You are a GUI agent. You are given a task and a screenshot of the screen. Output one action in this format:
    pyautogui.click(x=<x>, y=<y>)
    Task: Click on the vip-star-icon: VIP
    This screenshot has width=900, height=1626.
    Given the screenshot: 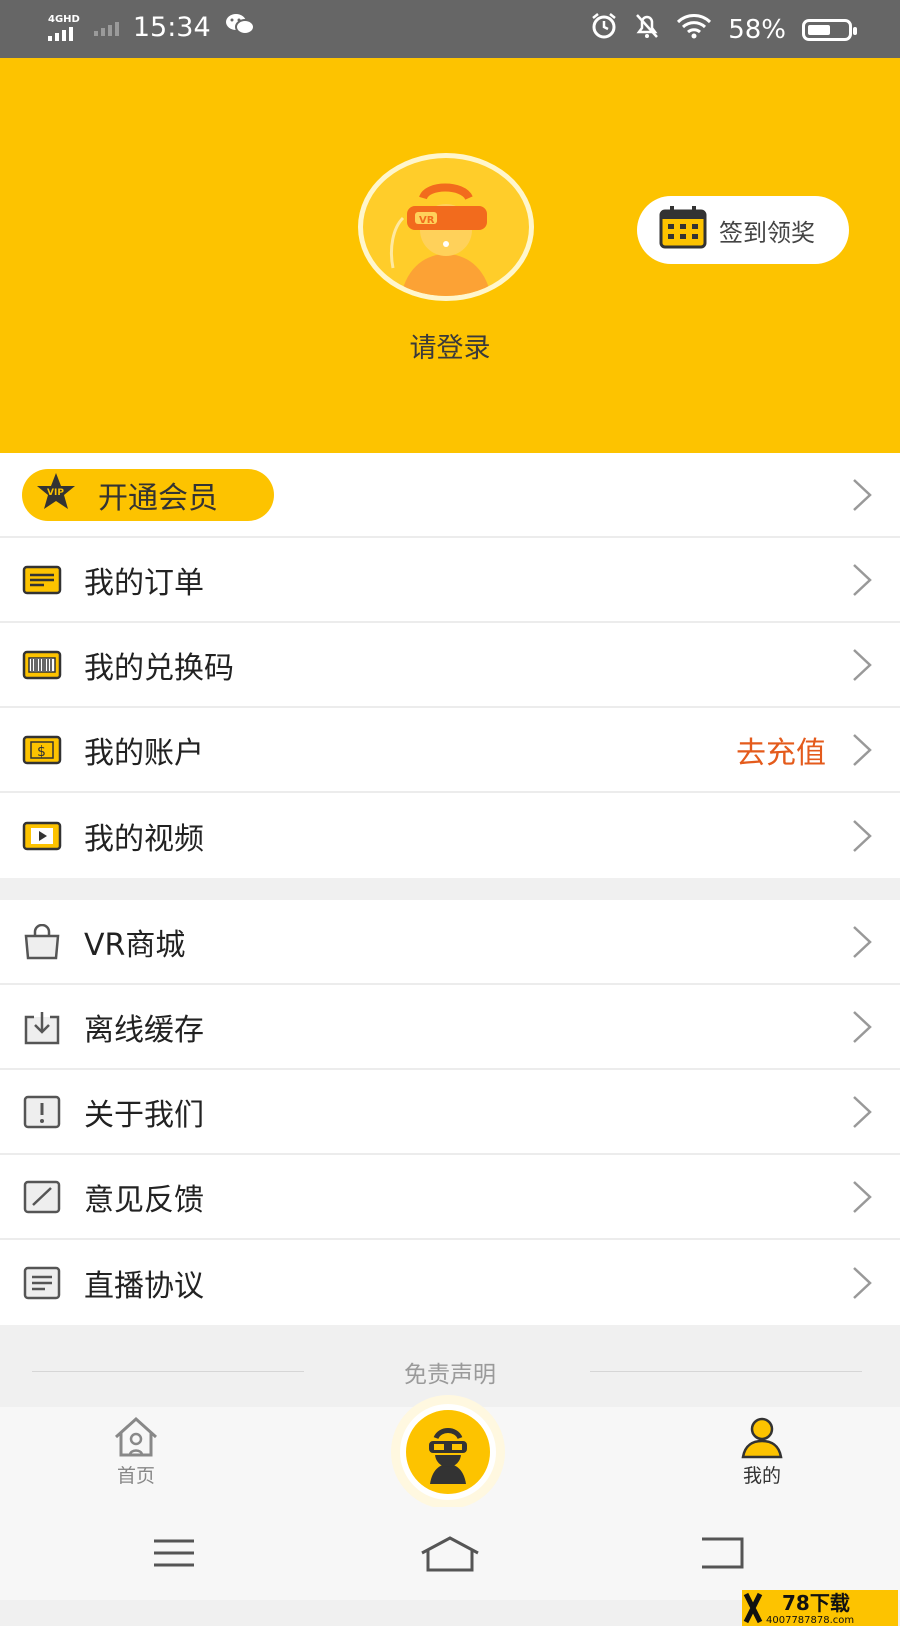 What is the action you would take?
    pyautogui.click(x=56, y=495)
    